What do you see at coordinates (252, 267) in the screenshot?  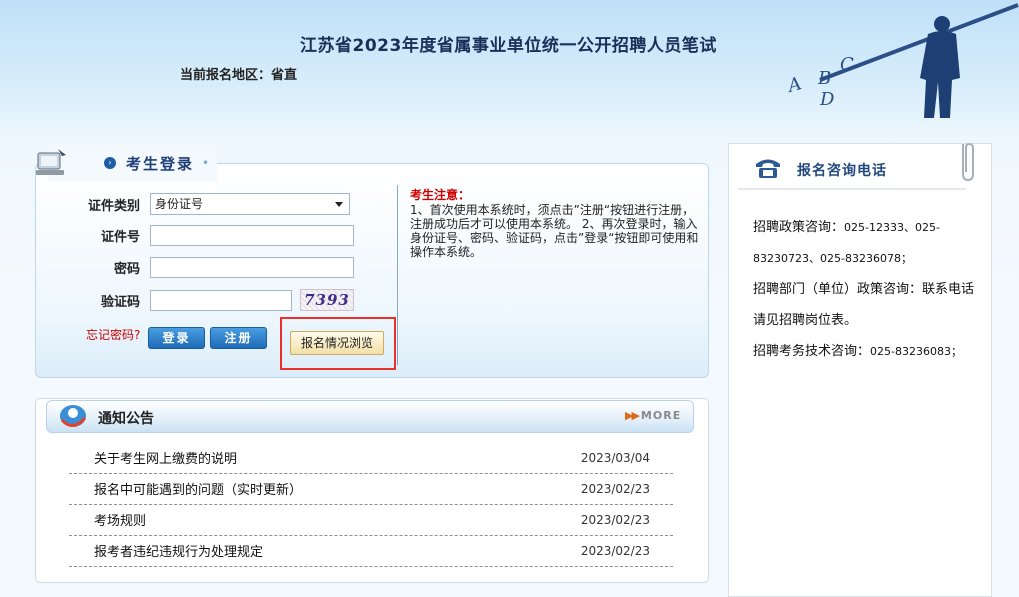 I see `password-input` at bounding box center [252, 267].